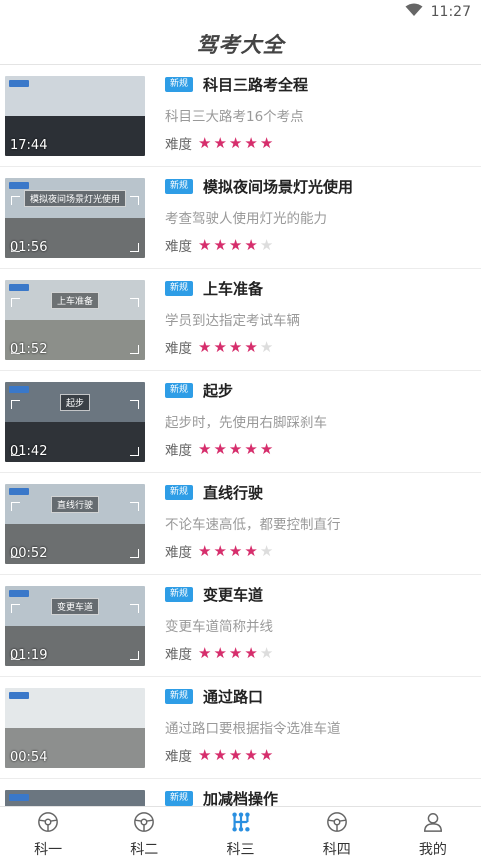 The height and width of the screenshot is (859, 481). Describe the element at coordinates (218, 390) in the screenshot. I see `item-title: 起步` at that location.